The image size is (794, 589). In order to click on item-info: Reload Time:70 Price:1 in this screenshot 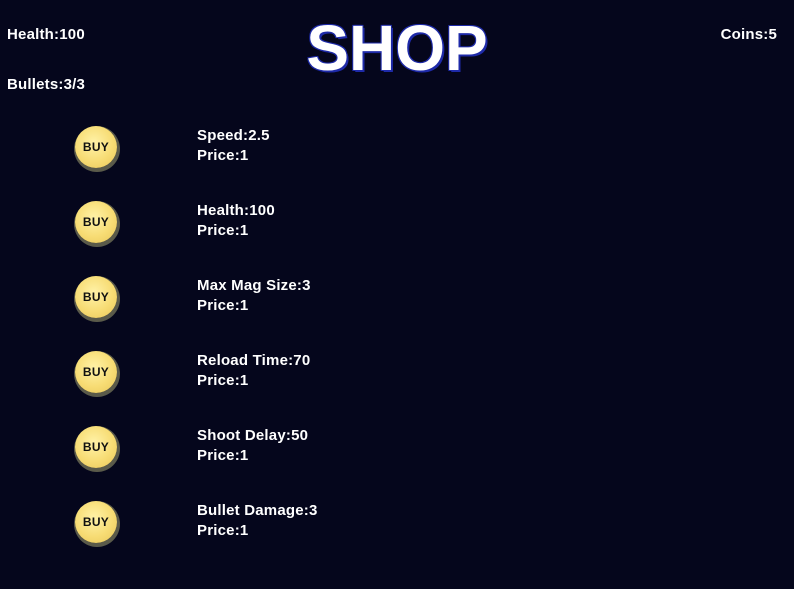, I will do `click(253, 371)`.